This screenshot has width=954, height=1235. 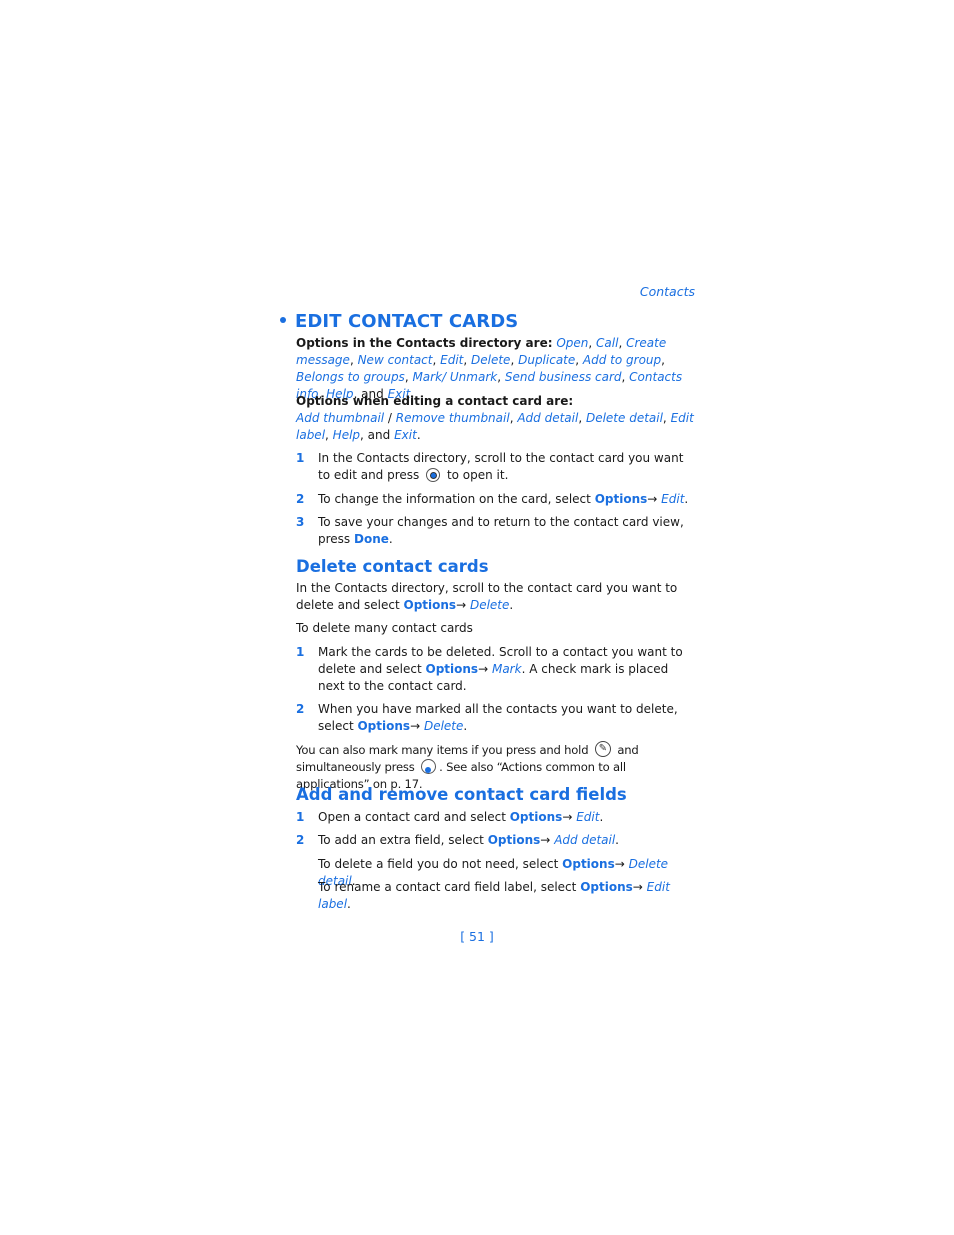 I want to click on option-belongs-to-groups: Belongs to groups, so click(x=350, y=377).